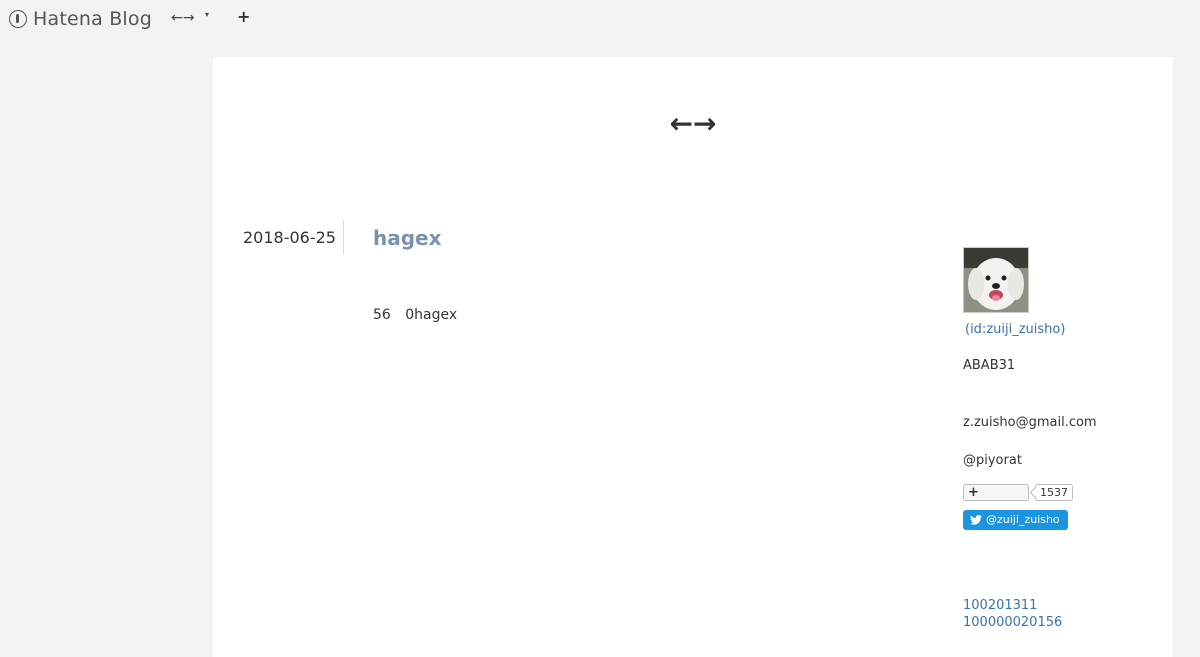 This screenshot has width=1200, height=657. Describe the element at coordinates (992, 460) in the screenshot. I see `profile-twitter-handle: @piyorat` at that location.